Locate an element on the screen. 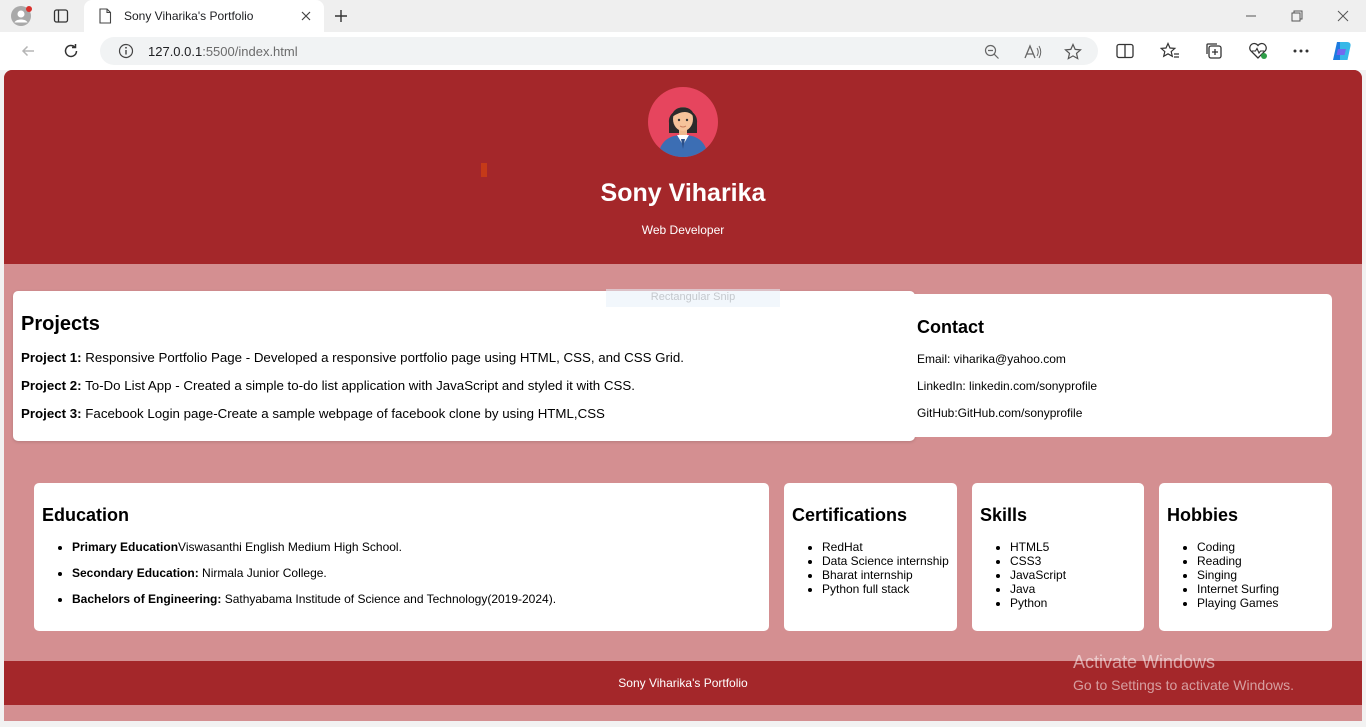  watermark-subtitle: Go to Settings to activate Windows. is located at coordinates (1183, 685).